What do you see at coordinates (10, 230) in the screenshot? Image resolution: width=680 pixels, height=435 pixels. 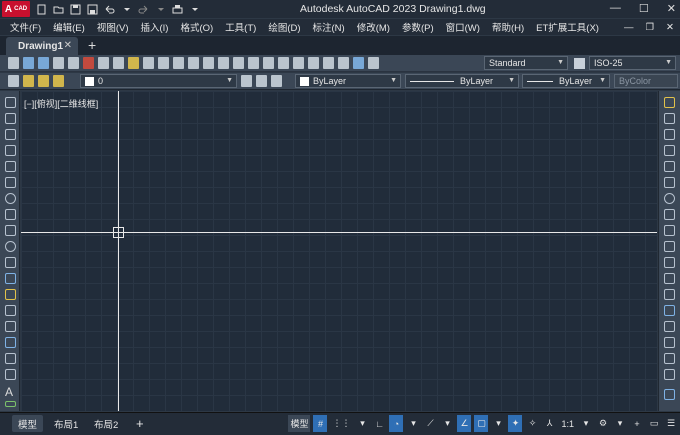 I see `spline-icon` at bounding box center [10, 230].